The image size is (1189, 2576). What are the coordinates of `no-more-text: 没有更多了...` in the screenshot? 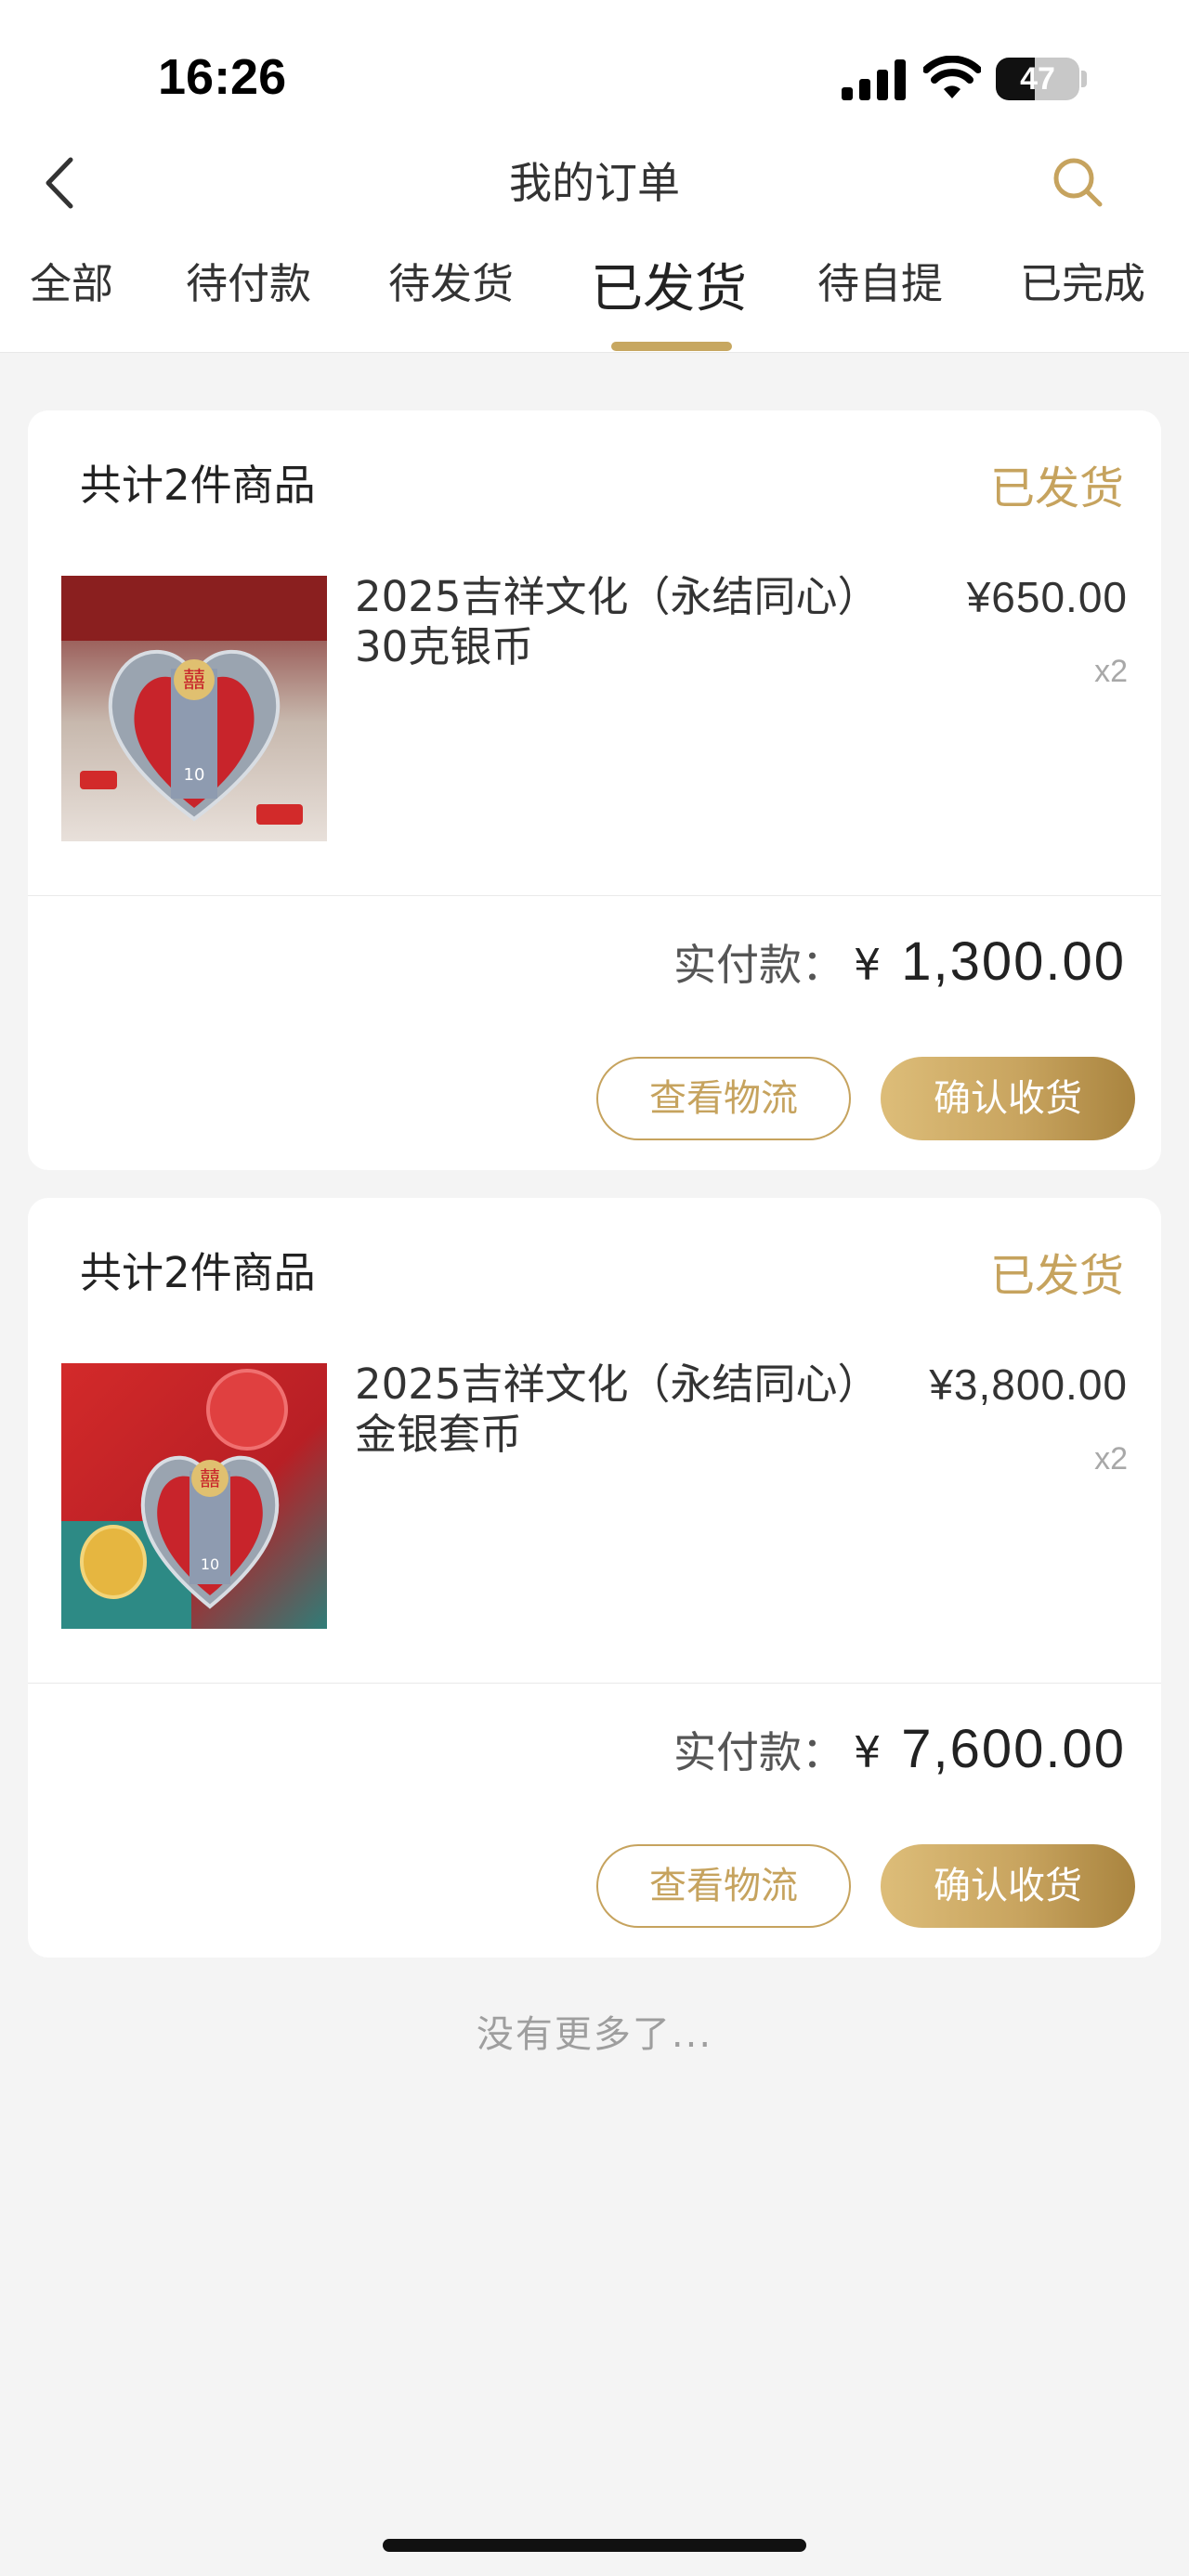 It's located at (594, 2034).